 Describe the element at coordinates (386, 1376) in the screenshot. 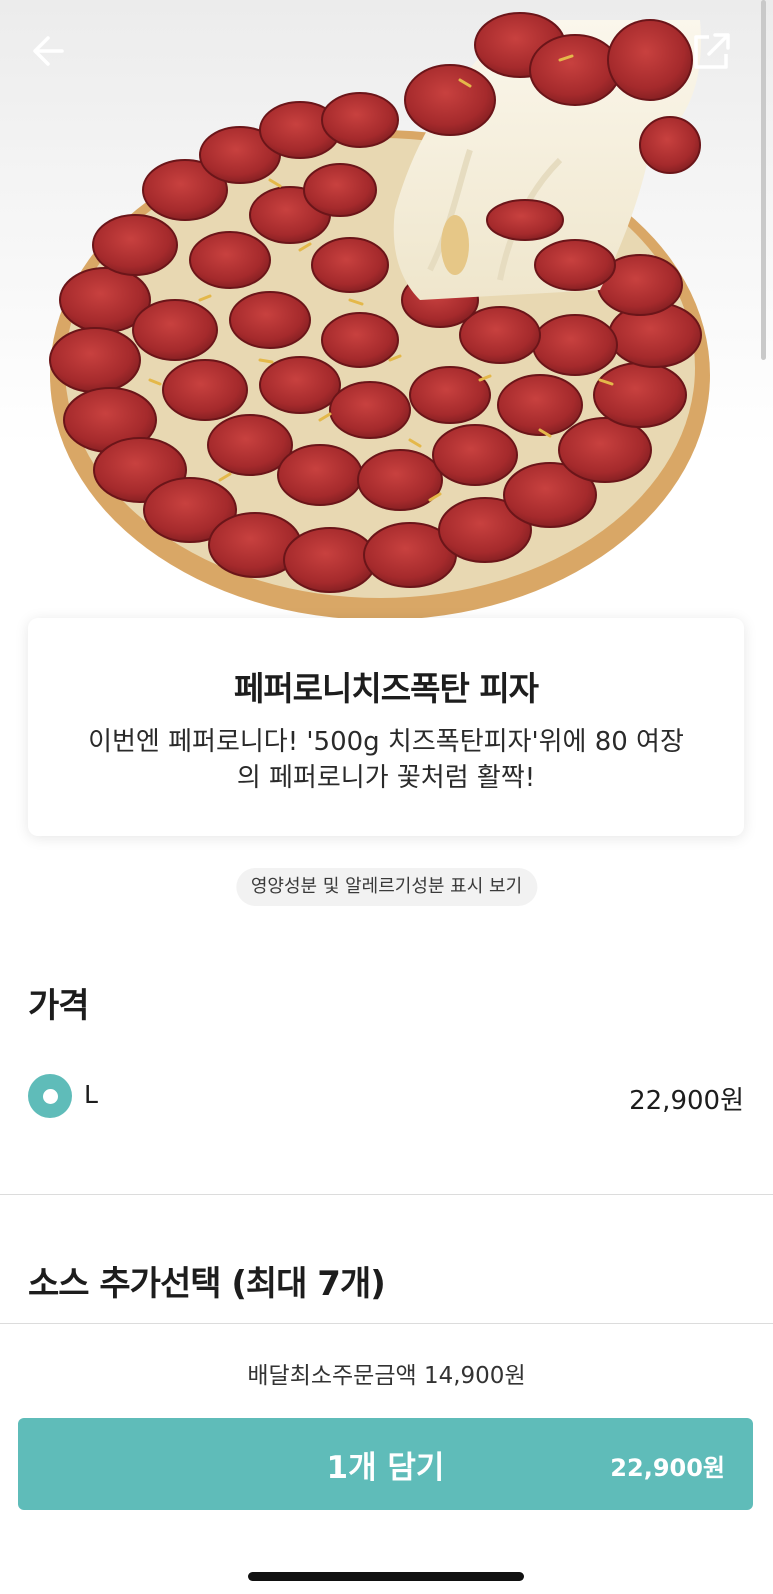

I see `min-order-amount: 배달최소주문금액 14,900원` at that location.